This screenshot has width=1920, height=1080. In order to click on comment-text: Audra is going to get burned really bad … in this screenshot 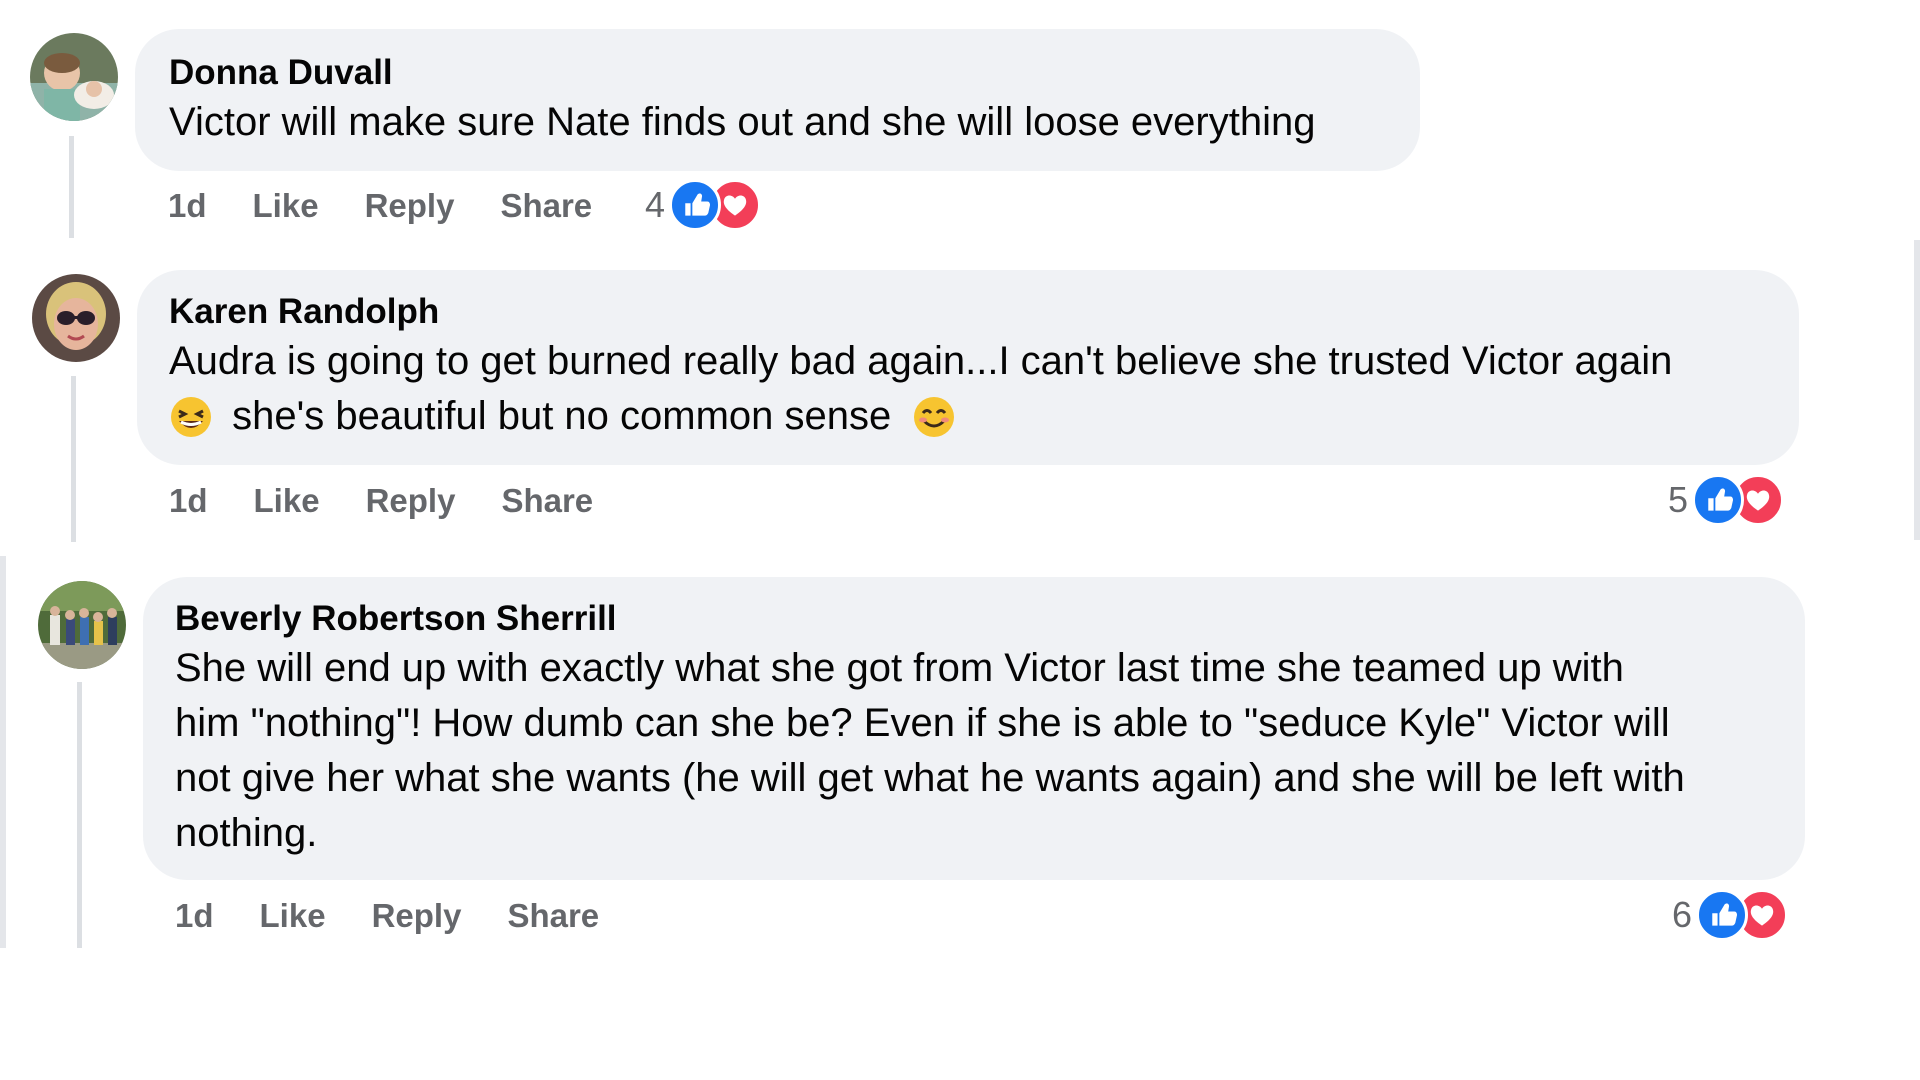, I will do `click(968, 389)`.